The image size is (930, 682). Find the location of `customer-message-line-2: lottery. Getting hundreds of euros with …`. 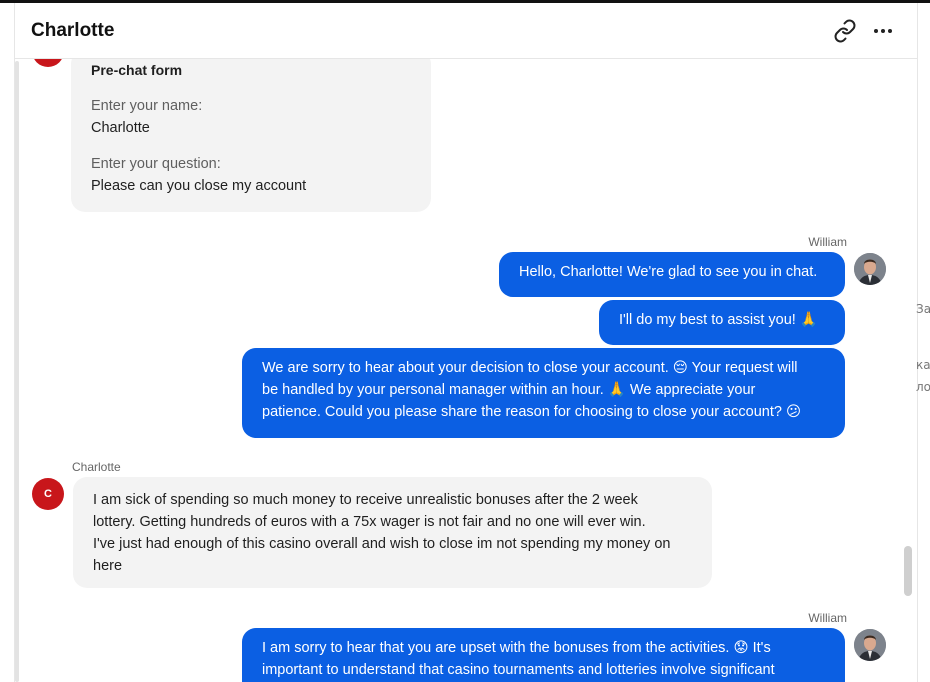

customer-message-line-2: lottery. Getting hundreds of euros with … is located at coordinates (369, 522).